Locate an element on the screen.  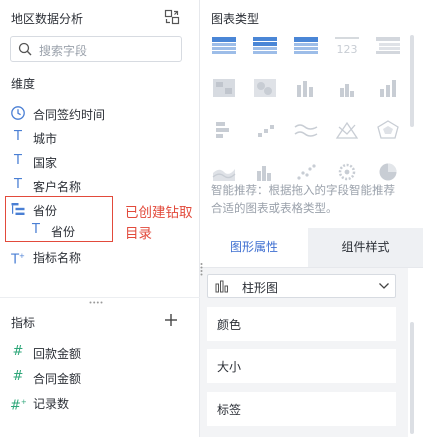
grouped-bar-chart-icon is located at coordinates (265, 172).